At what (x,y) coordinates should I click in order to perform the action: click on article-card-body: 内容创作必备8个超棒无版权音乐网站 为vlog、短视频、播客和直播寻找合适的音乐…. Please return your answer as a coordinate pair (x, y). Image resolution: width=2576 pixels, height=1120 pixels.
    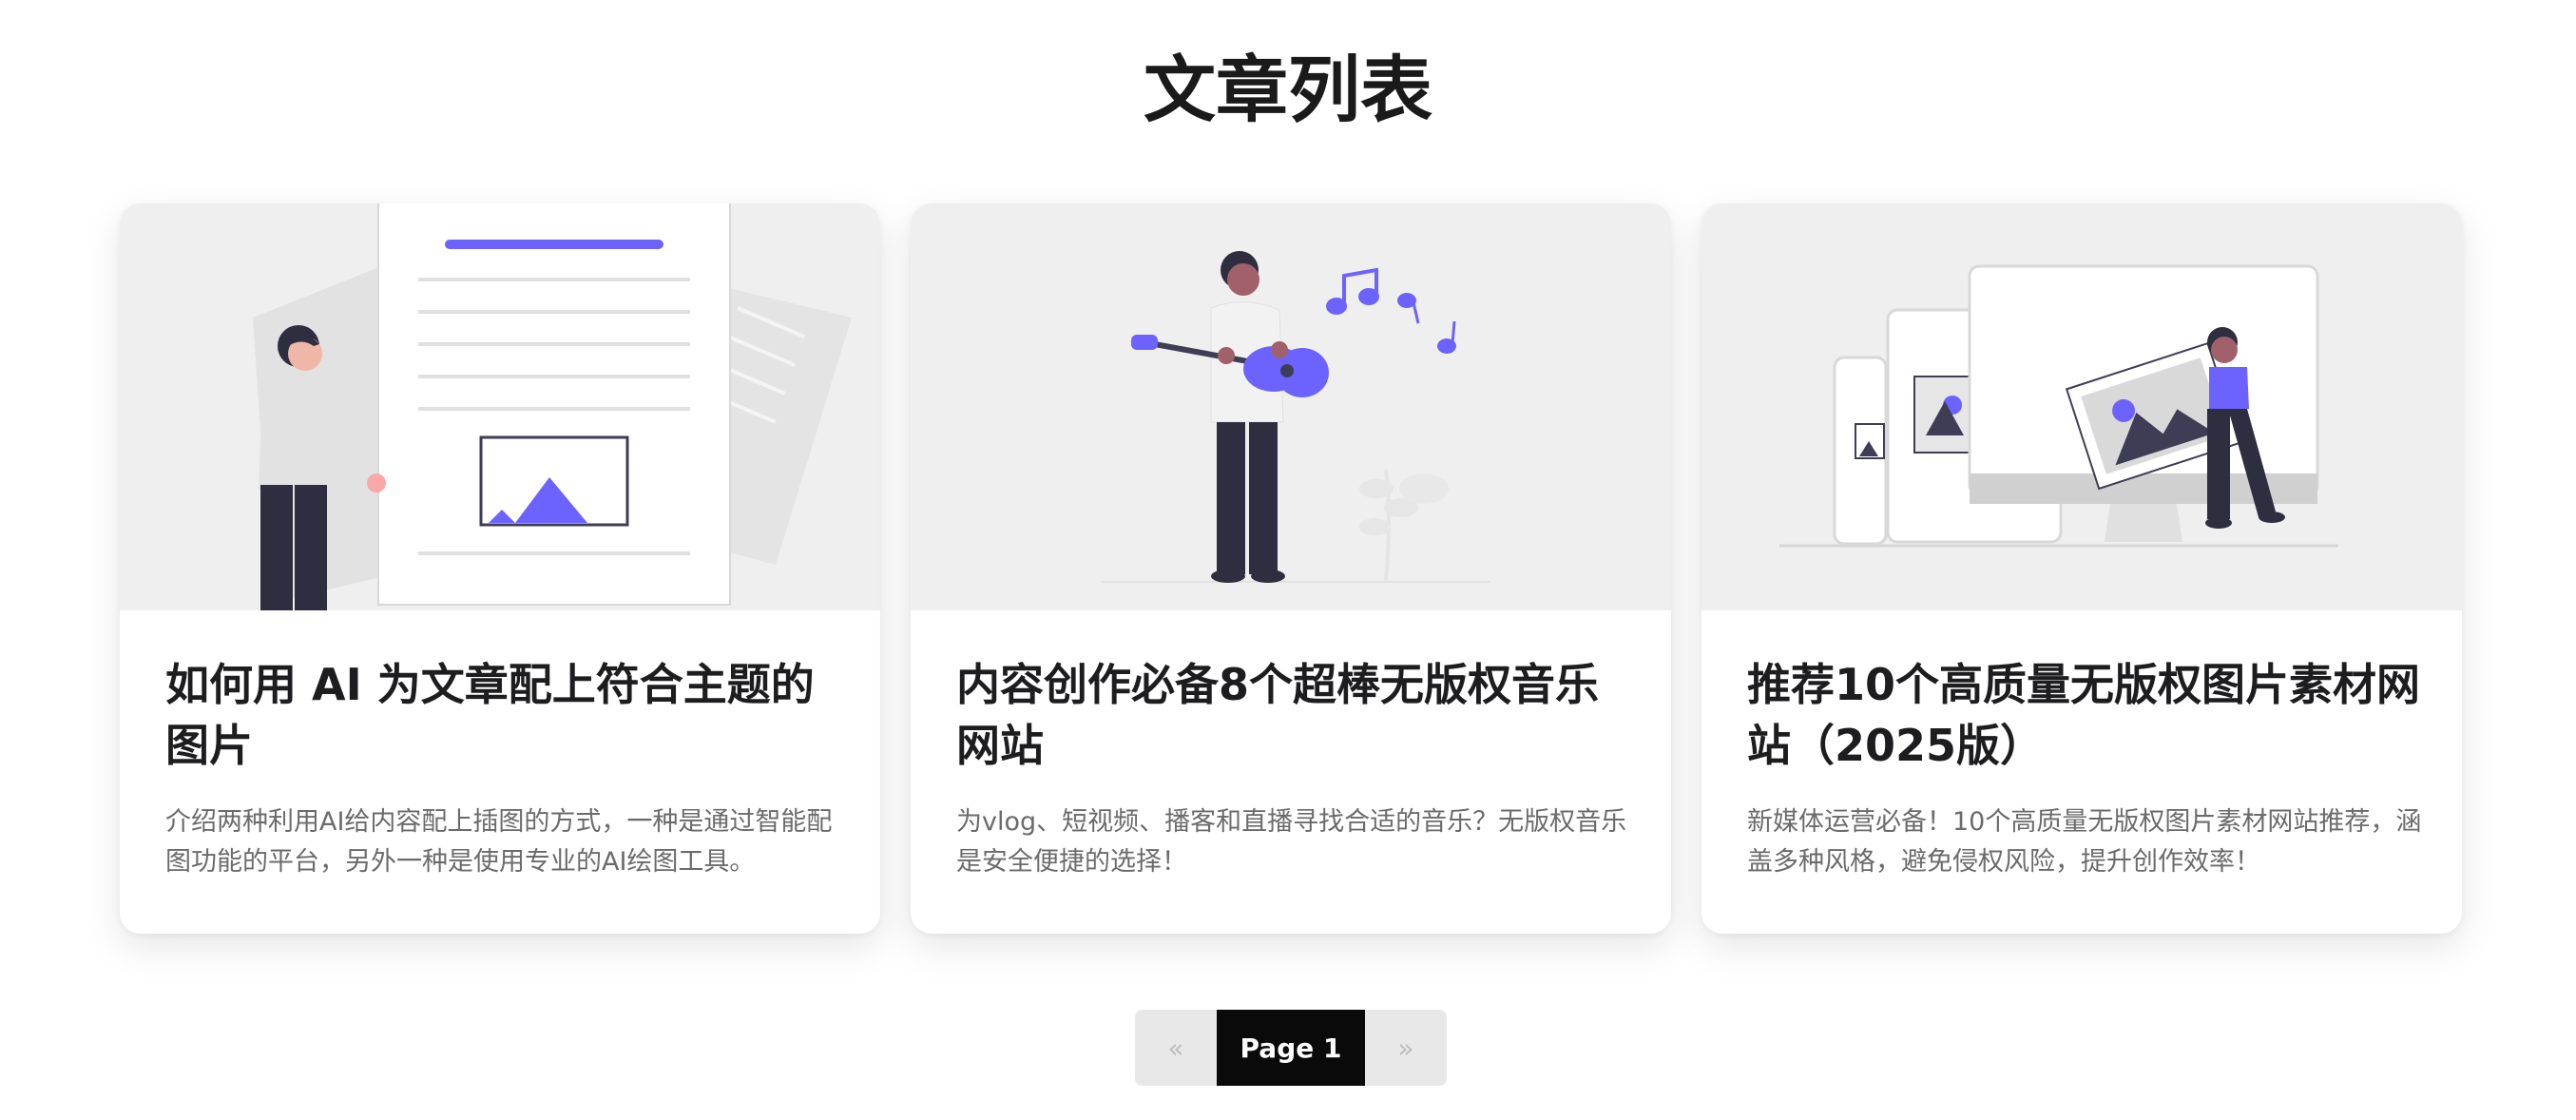
    Looking at the image, I should click on (1294, 768).